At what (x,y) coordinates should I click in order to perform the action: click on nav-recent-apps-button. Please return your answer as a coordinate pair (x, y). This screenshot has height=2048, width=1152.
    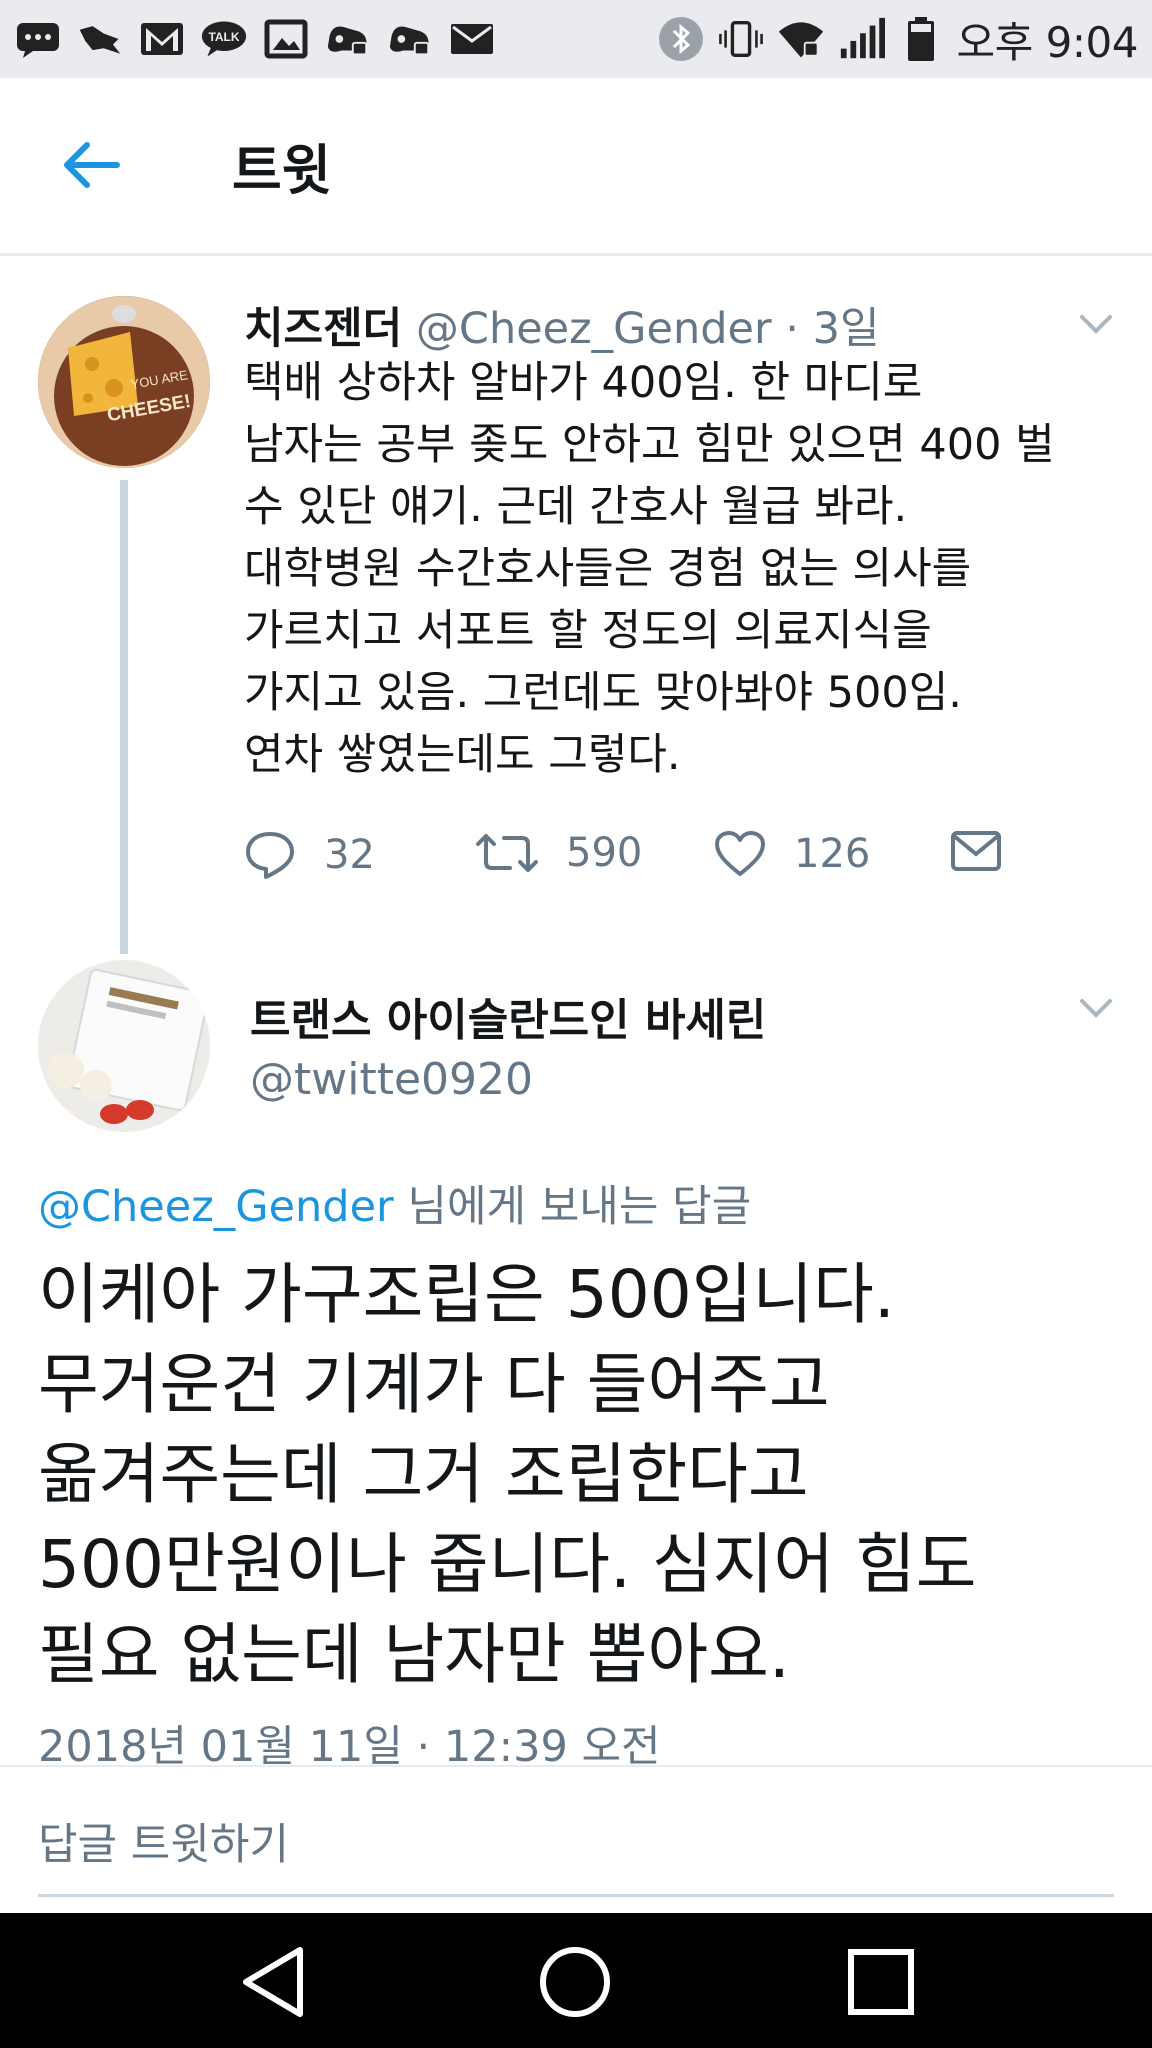
    Looking at the image, I should click on (881, 1982).